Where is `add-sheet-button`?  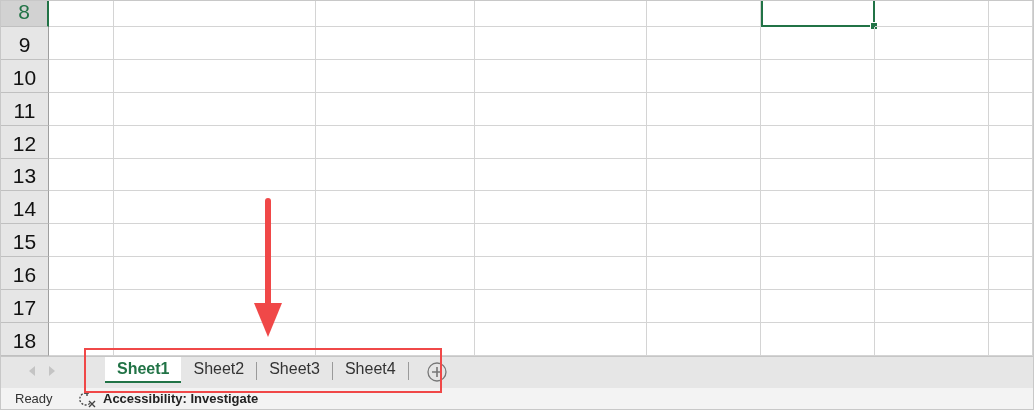
add-sheet-button is located at coordinates (436, 372).